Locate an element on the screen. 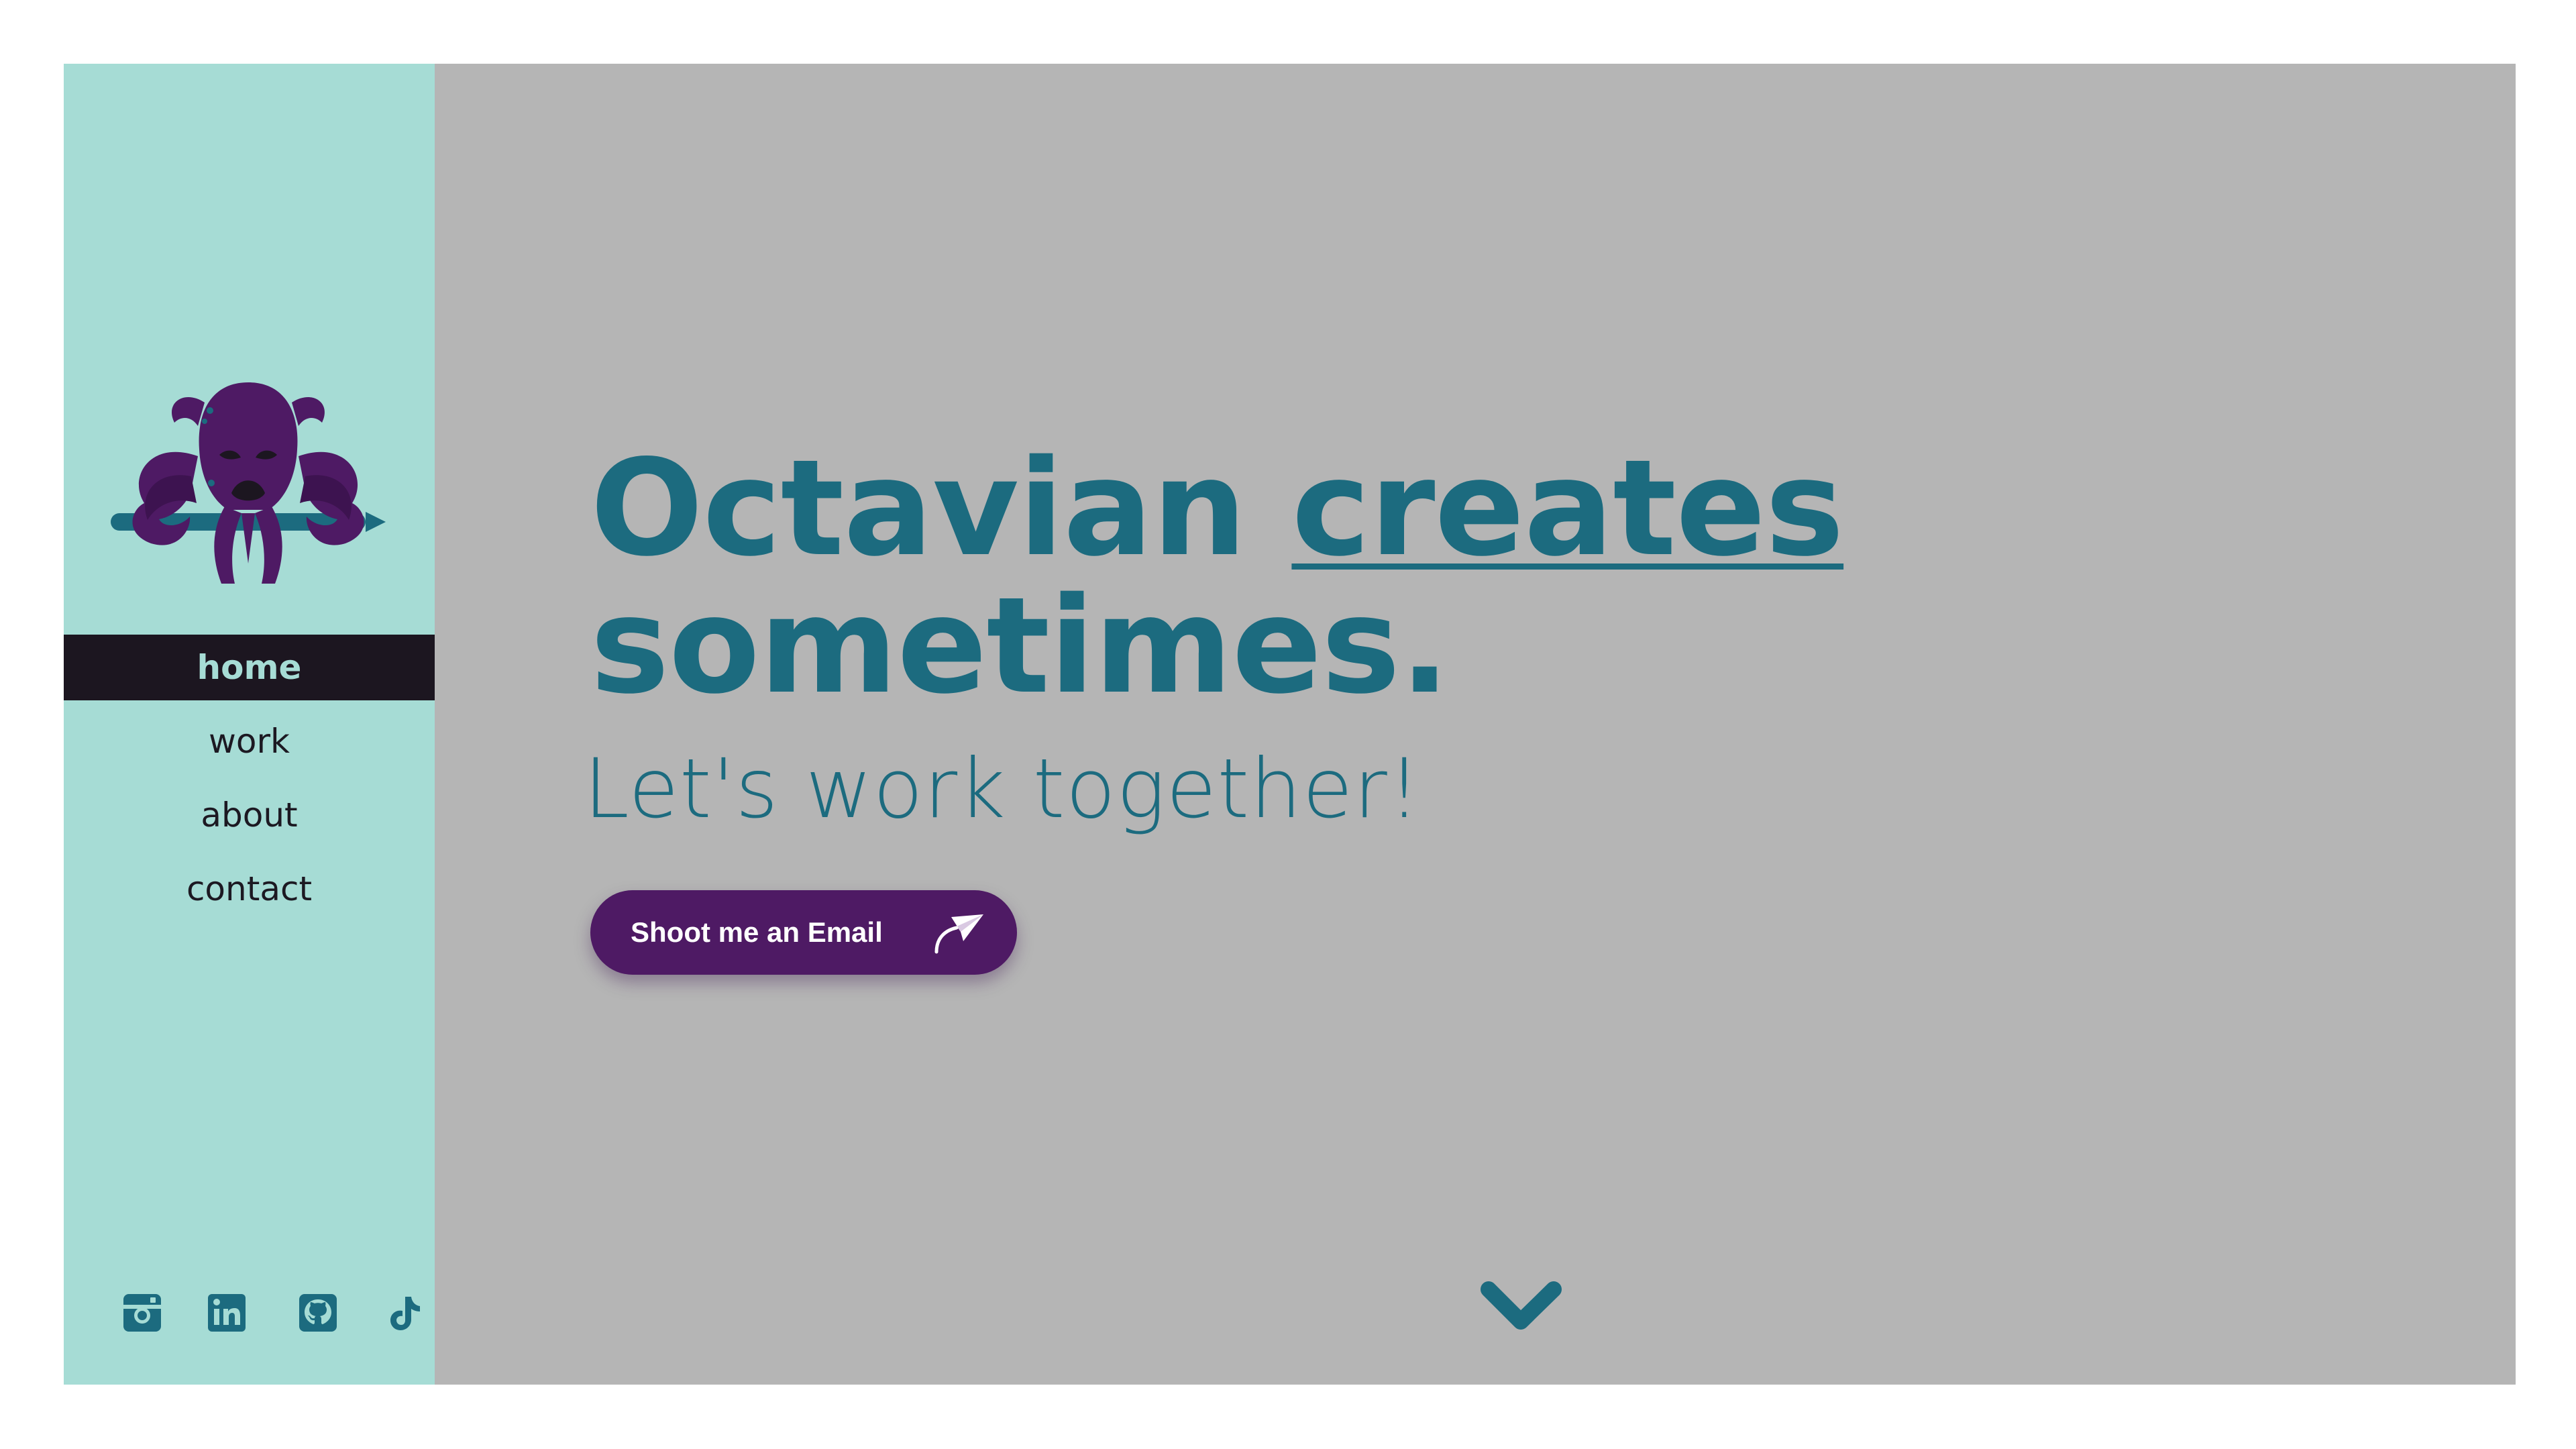  tiktok-icon is located at coordinates (403, 1312).